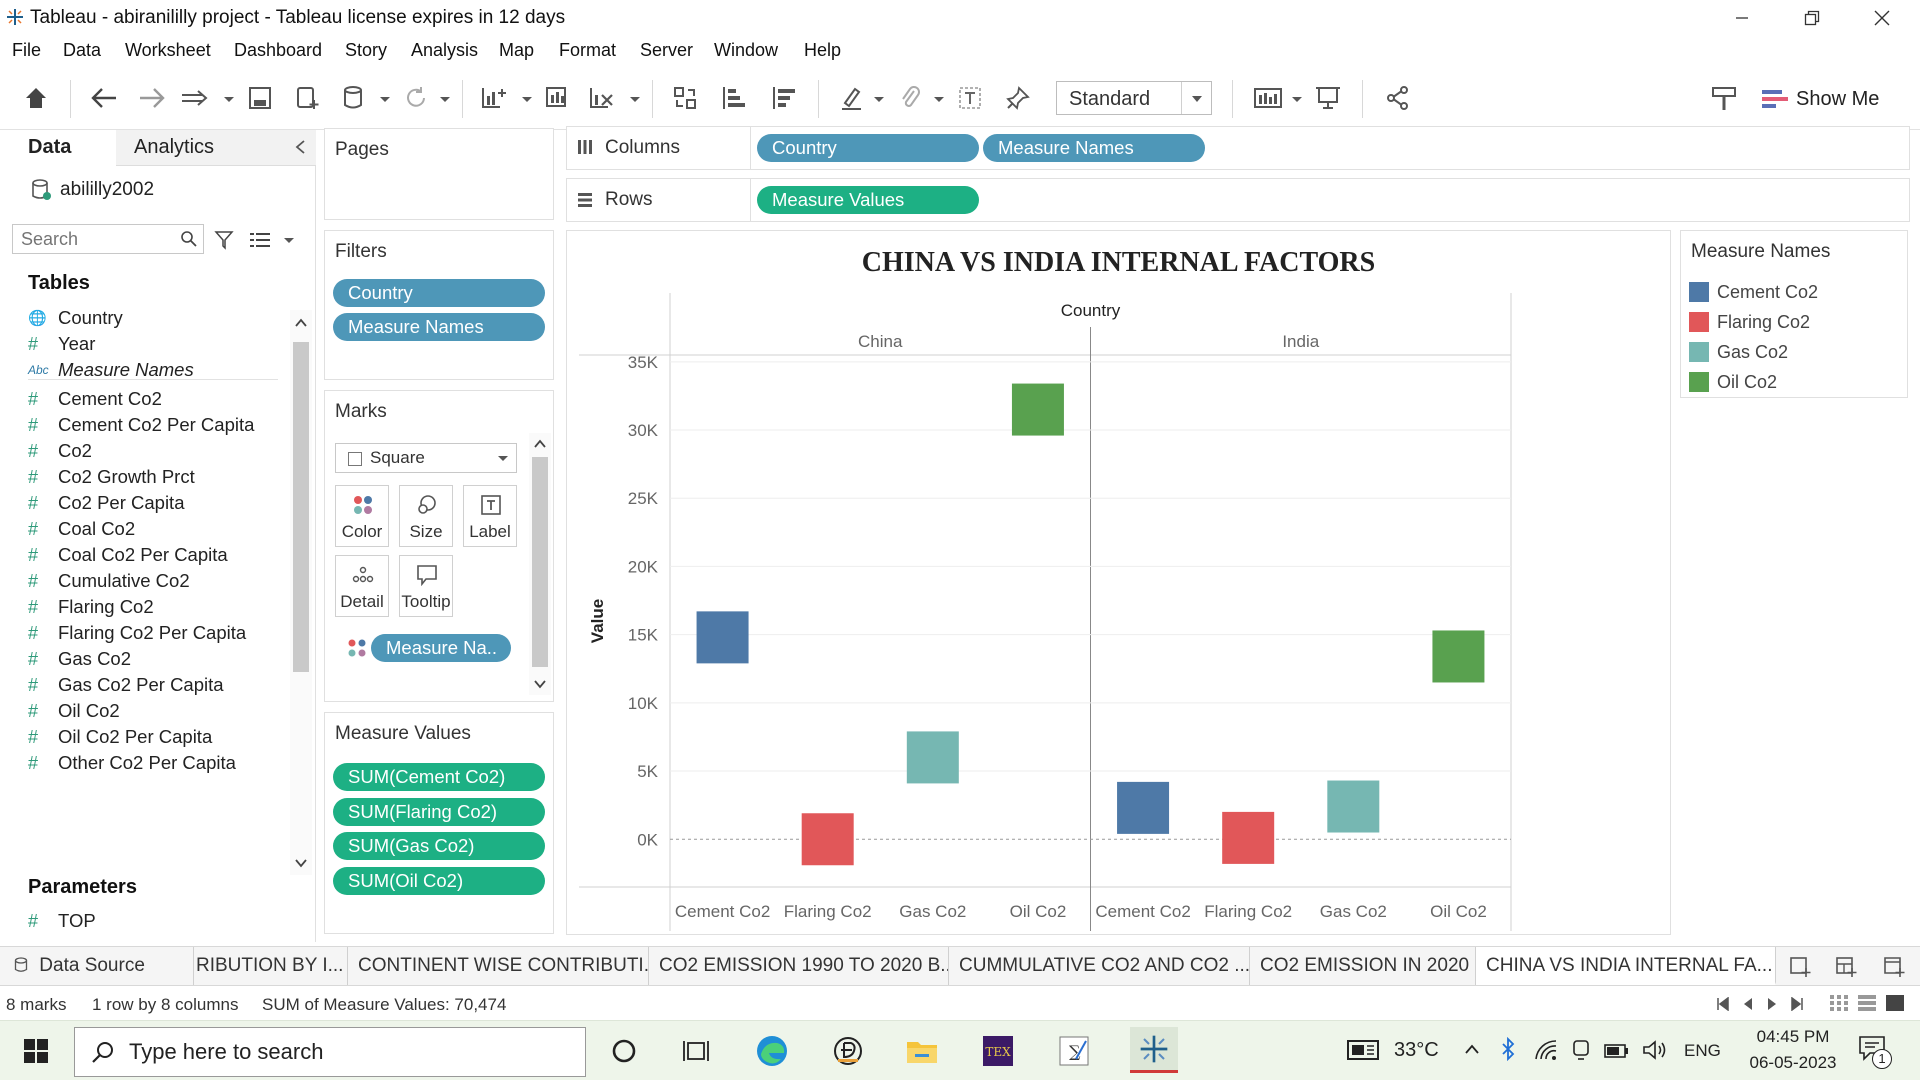 This screenshot has width=1920, height=1080. Describe the element at coordinates (439, 327) in the screenshot. I see `filter-pill-measure-names: Measure Names` at that location.